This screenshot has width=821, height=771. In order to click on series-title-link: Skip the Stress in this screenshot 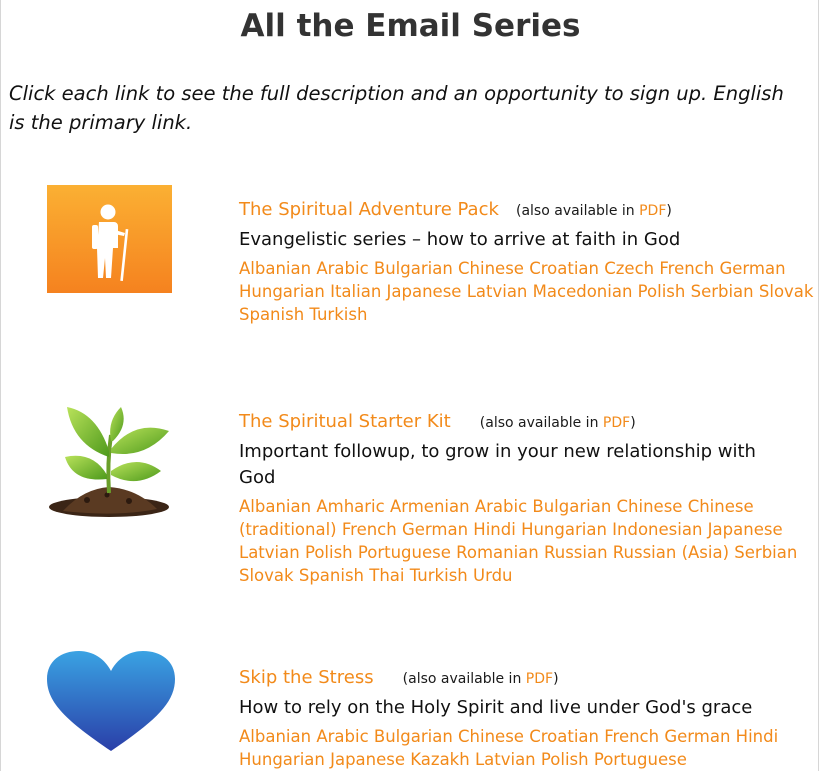, I will do `click(306, 677)`.